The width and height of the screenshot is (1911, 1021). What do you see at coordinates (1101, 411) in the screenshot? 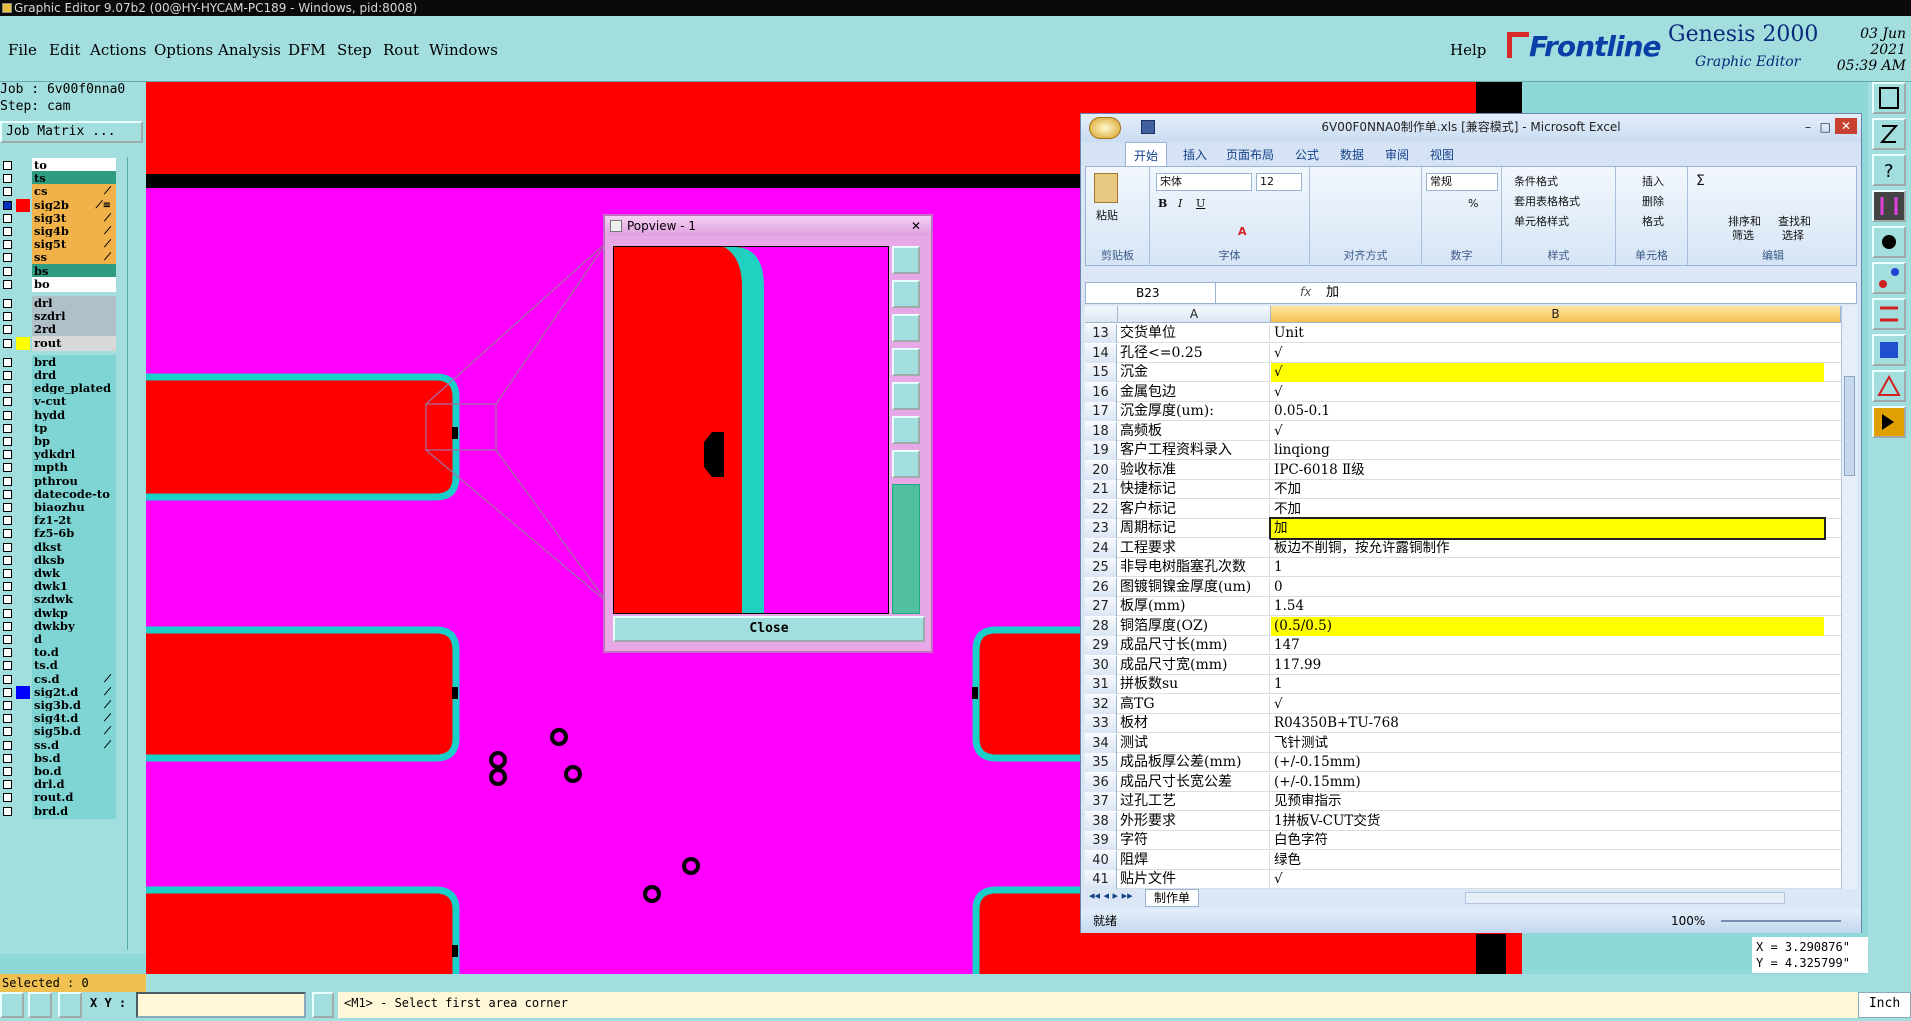
I see `row-number: 17` at bounding box center [1101, 411].